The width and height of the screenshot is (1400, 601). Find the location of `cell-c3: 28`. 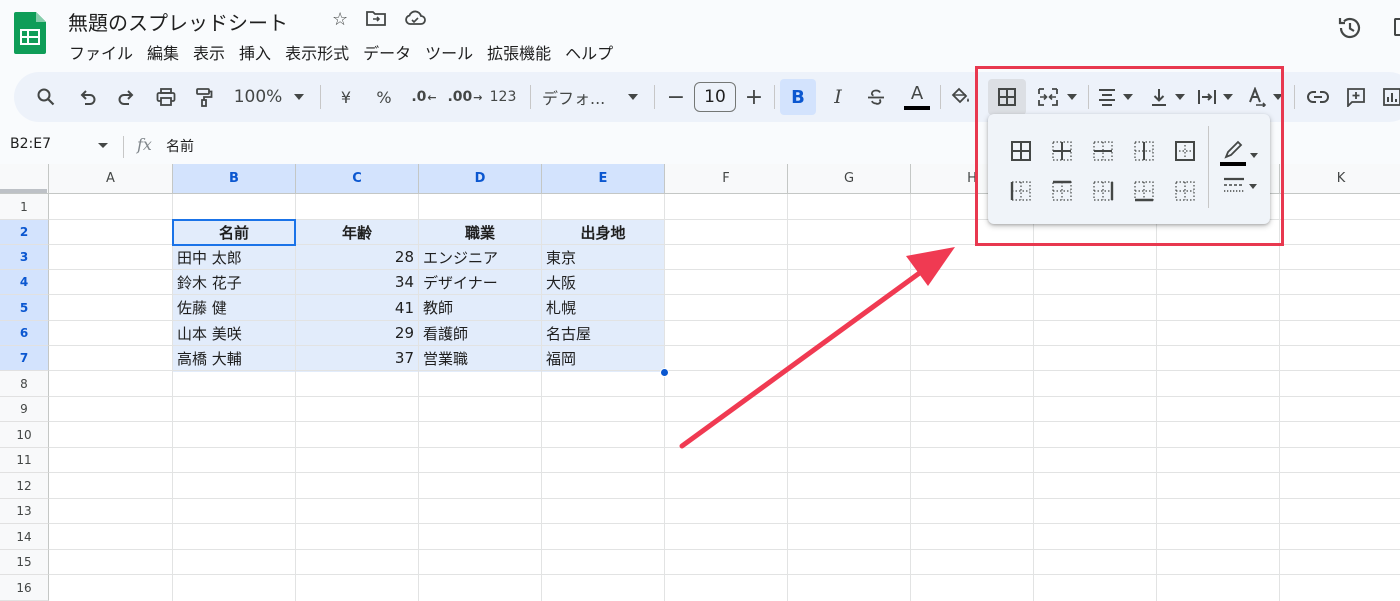

cell-c3: 28 is located at coordinates (357, 257).